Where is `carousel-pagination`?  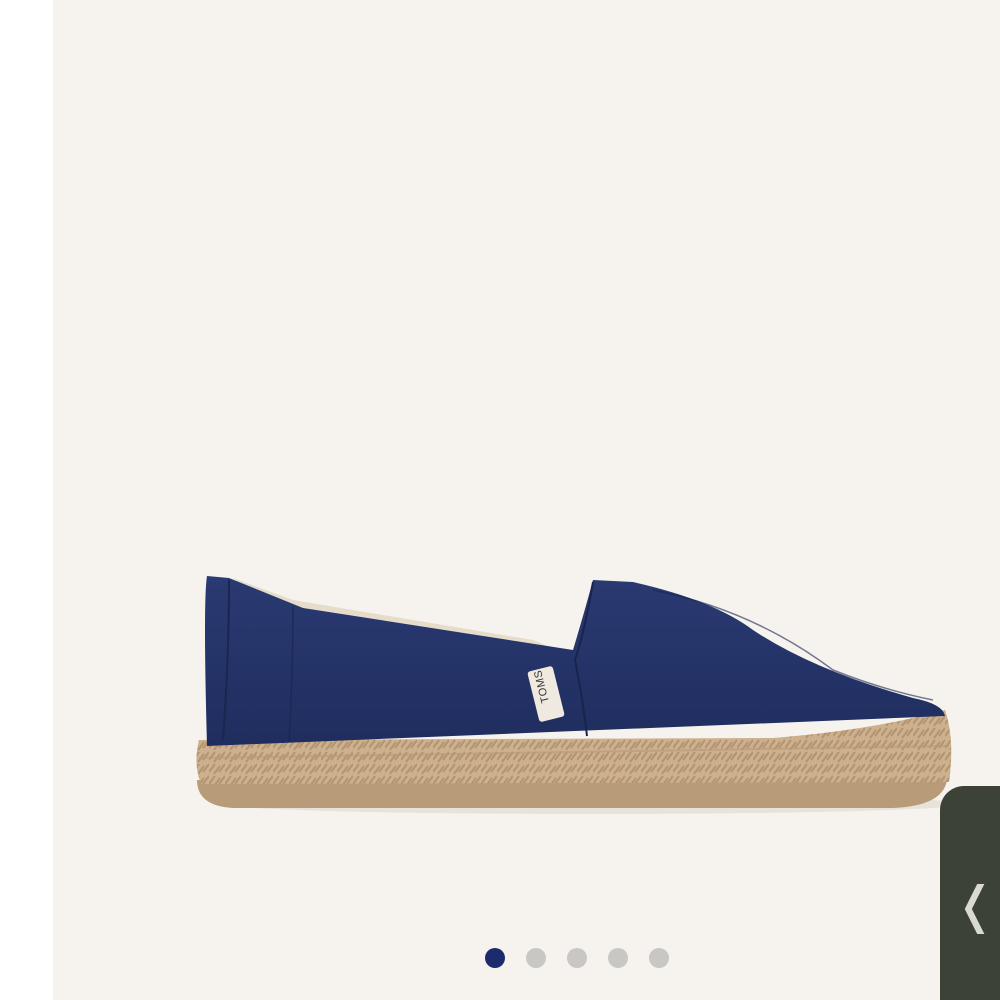 carousel-pagination is located at coordinates (577, 958).